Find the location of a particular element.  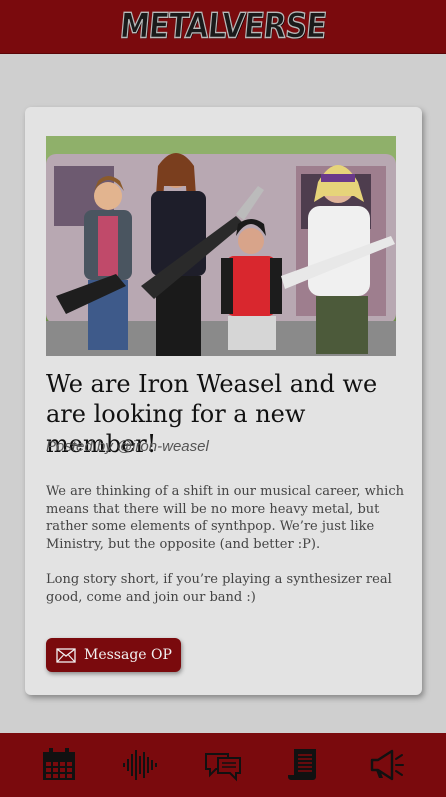

nav-calendar is located at coordinates (59, 765).